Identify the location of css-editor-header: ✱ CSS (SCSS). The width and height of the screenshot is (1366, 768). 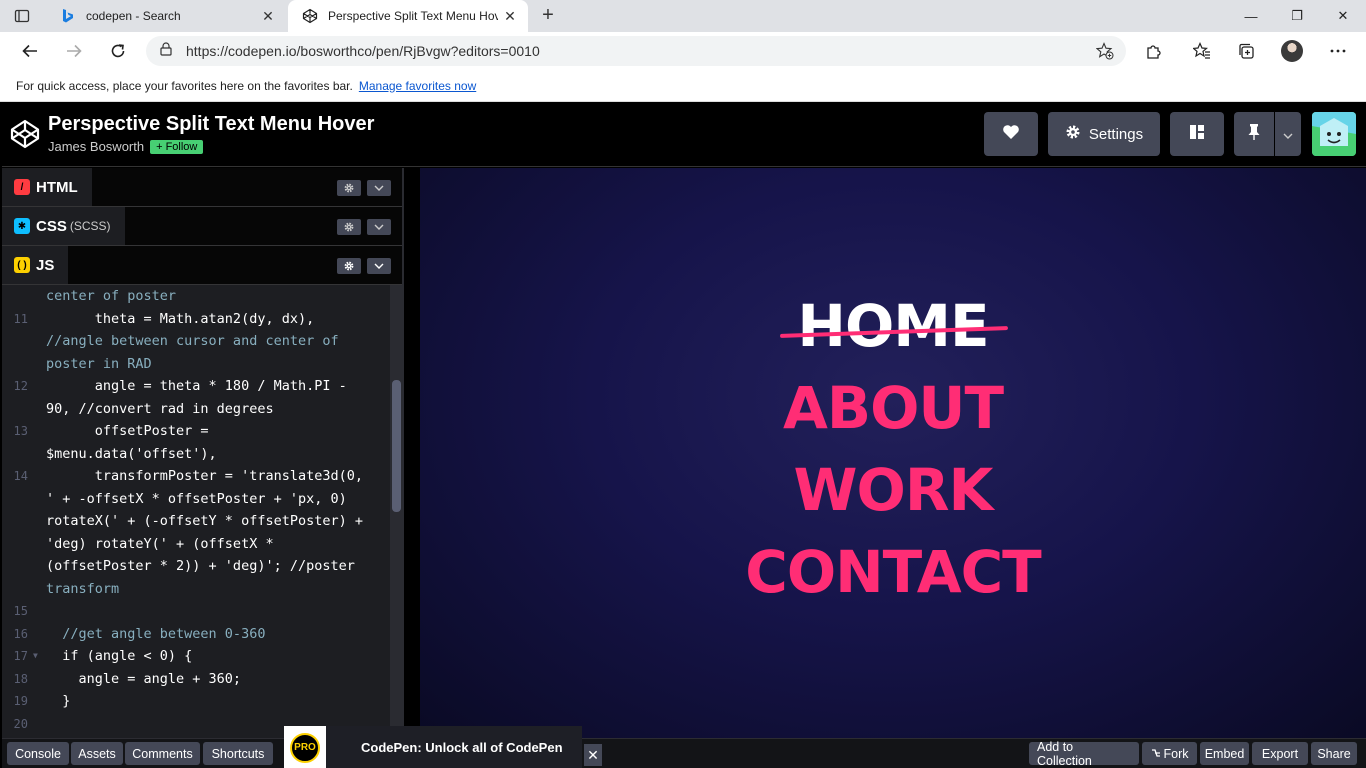
(202, 226).